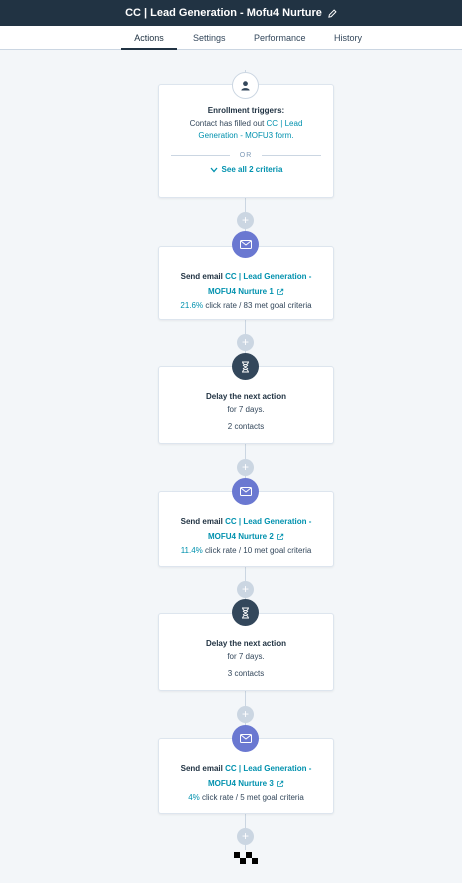  I want to click on click-rate-value: 11.4%, so click(191, 550).